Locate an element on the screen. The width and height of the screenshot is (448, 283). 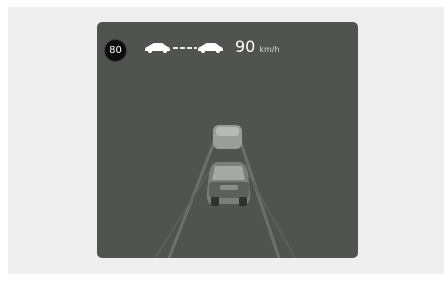
lead-vehicle-icon is located at coordinates (227, 137).